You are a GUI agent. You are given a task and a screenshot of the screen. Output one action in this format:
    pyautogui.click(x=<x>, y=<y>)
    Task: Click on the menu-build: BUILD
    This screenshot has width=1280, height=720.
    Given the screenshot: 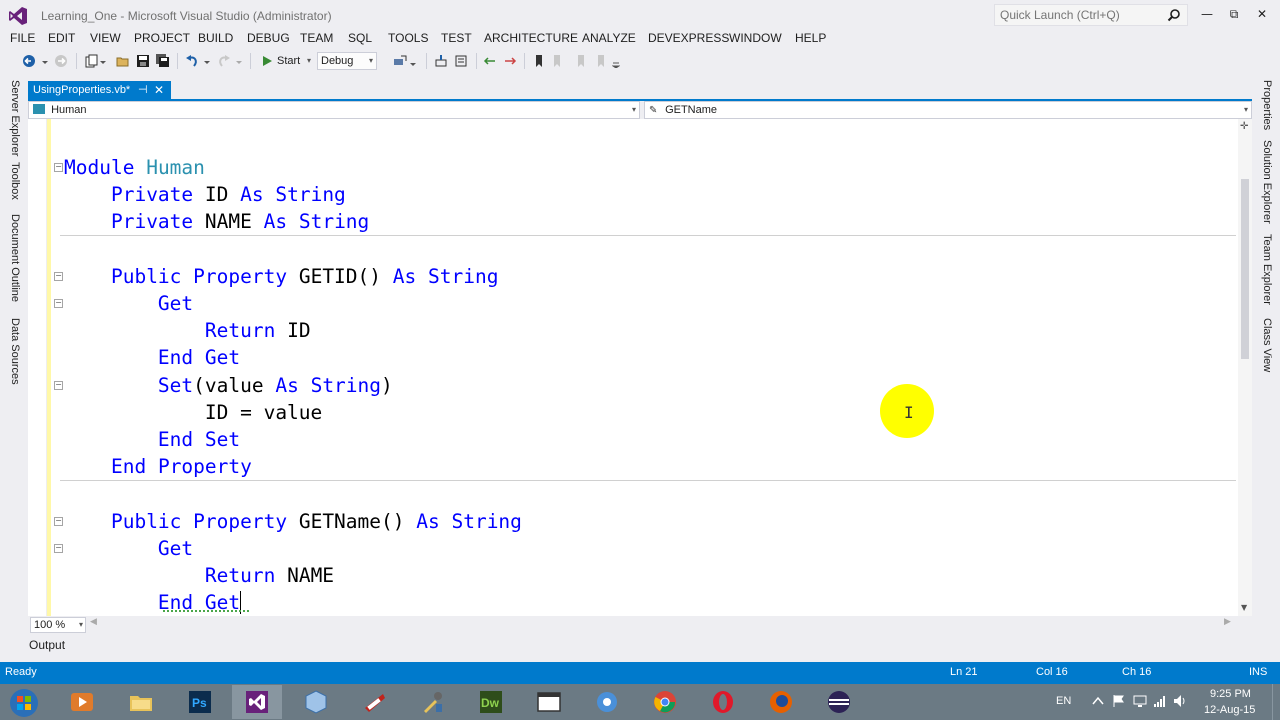 What is the action you would take?
    pyautogui.click(x=215, y=38)
    